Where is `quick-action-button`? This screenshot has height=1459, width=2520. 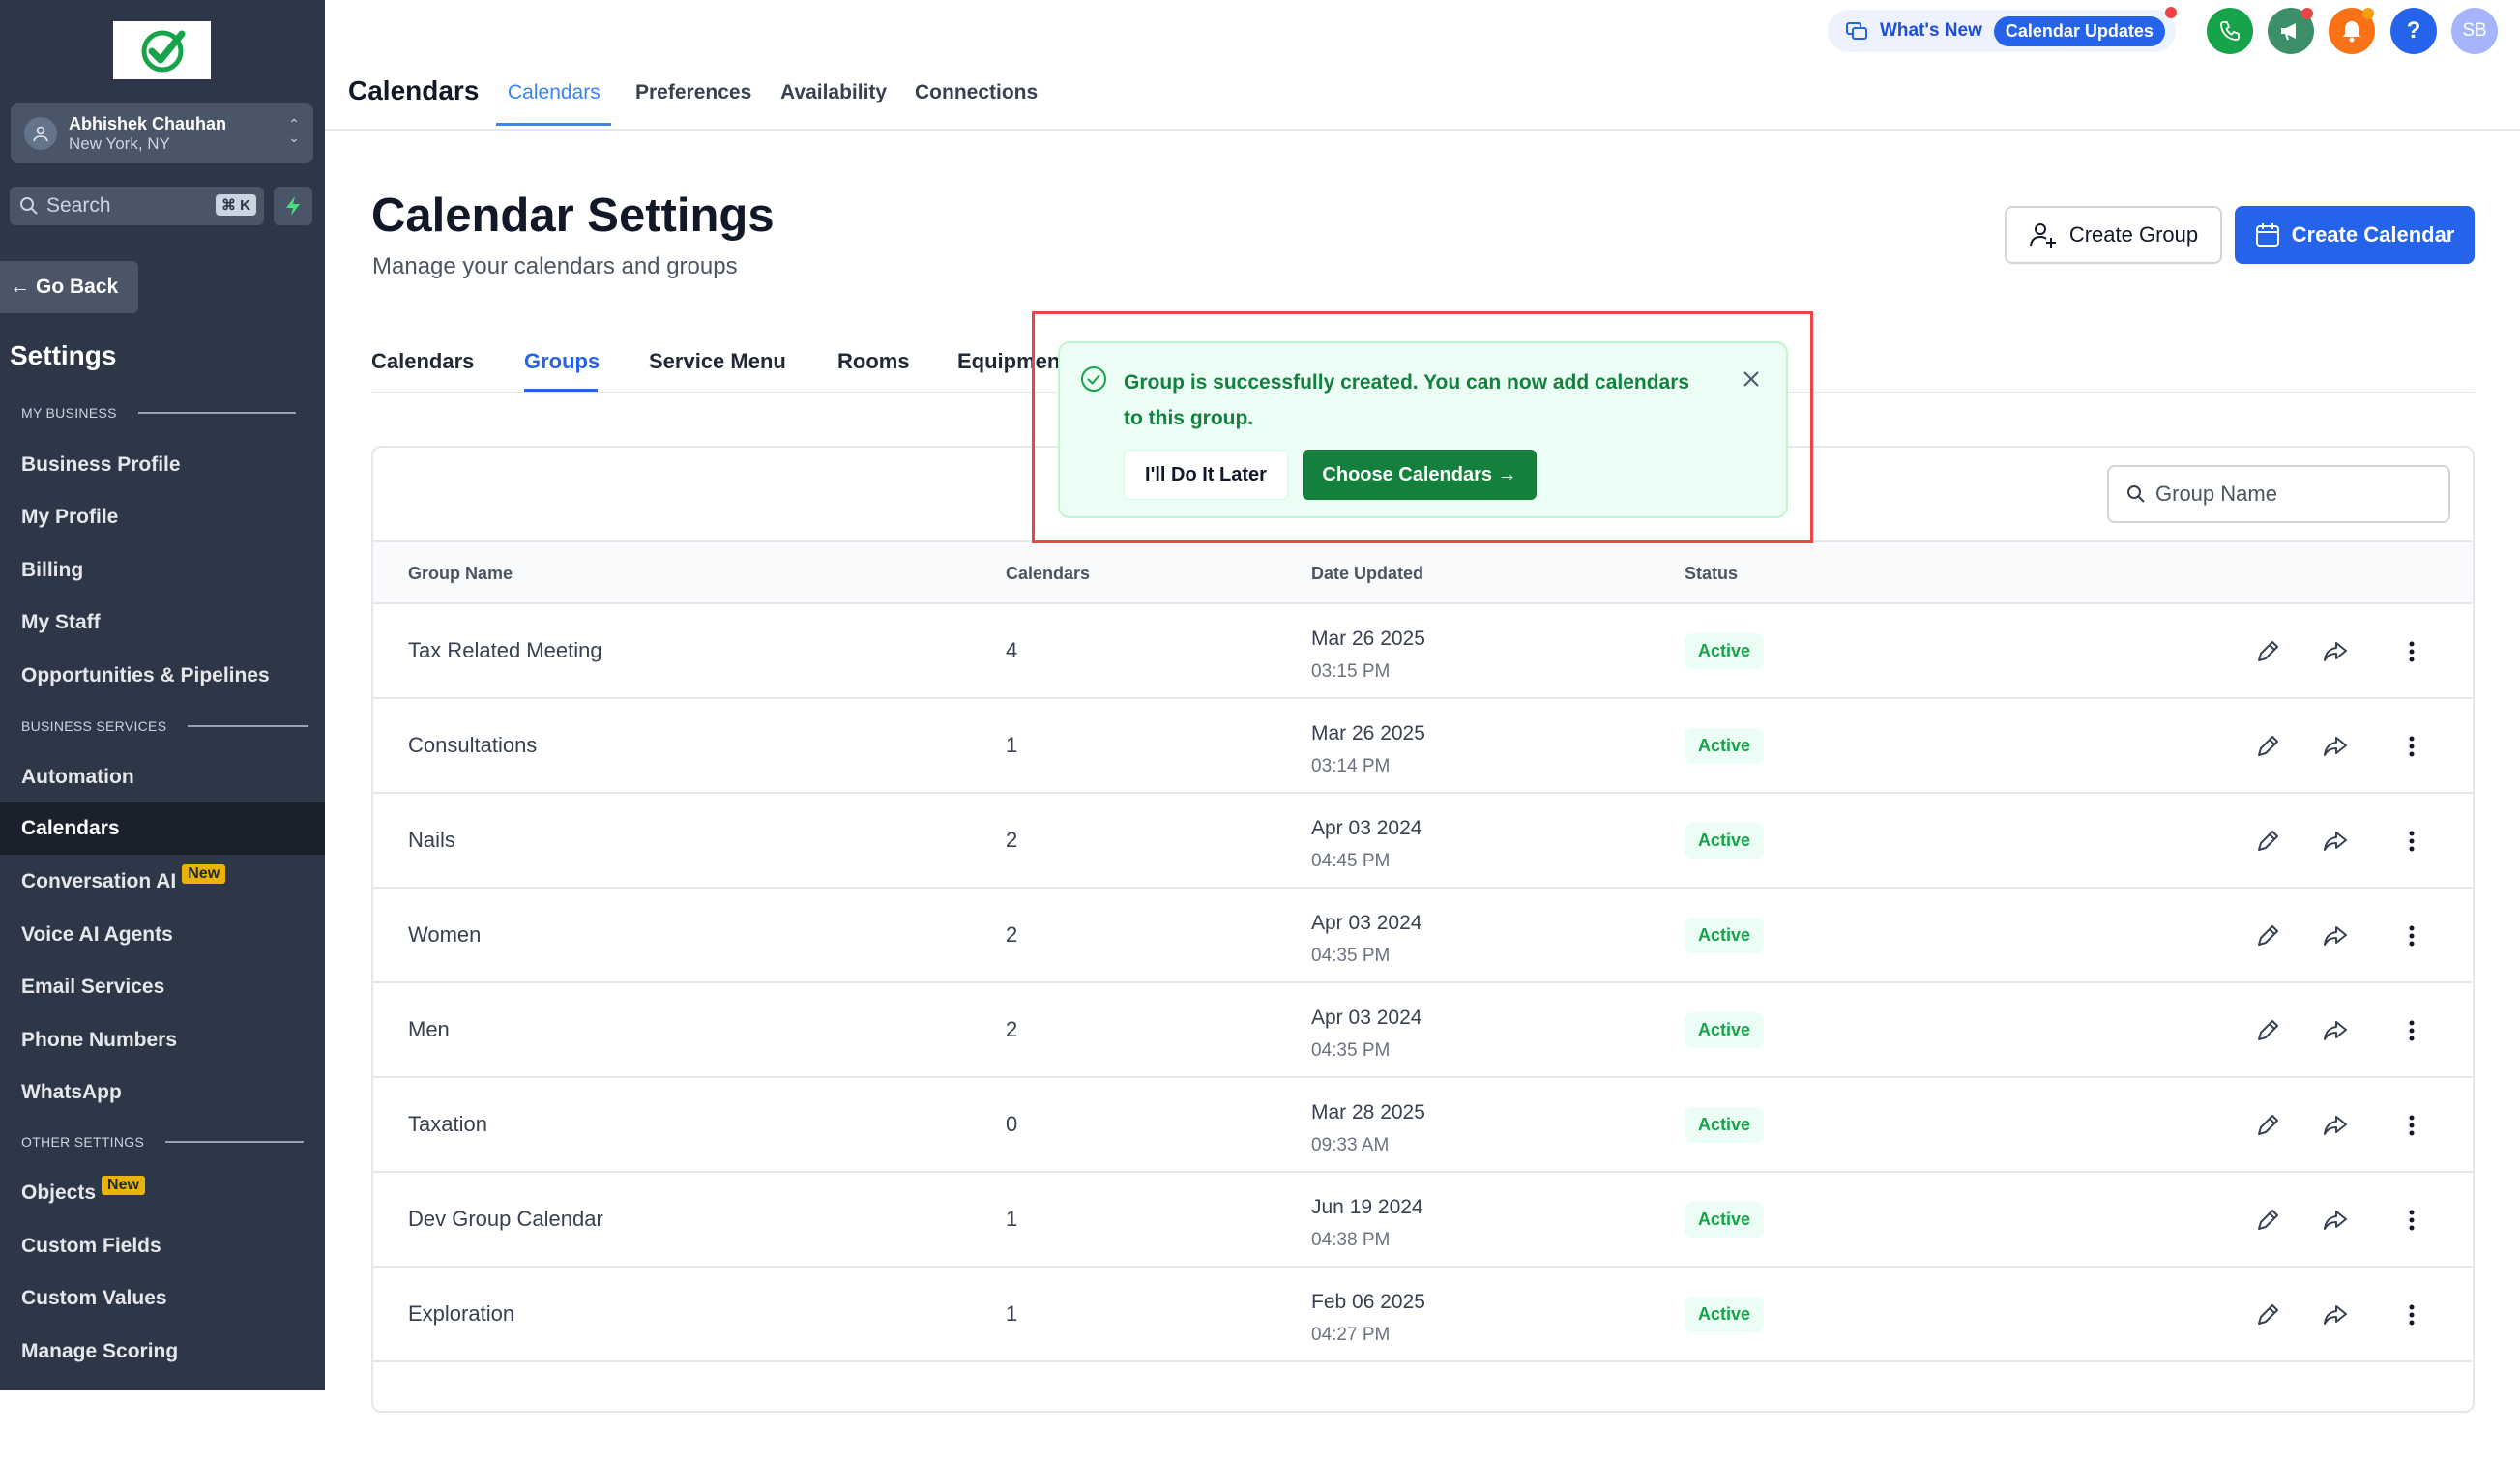 quick-action-button is located at coordinates (293, 206).